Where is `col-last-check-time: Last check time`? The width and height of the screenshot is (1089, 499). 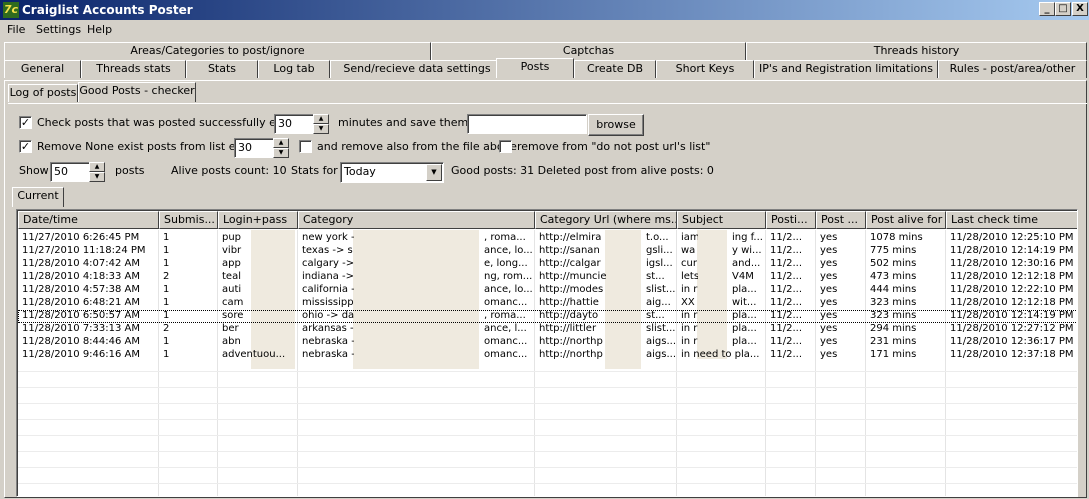
col-last-check-time: Last check time is located at coordinates (1011, 220).